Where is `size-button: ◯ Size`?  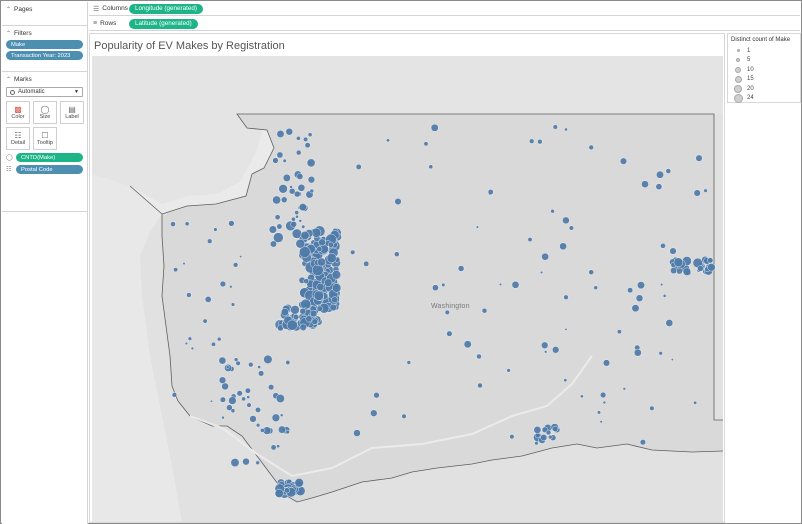
size-button: ◯ Size is located at coordinates (45, 112).